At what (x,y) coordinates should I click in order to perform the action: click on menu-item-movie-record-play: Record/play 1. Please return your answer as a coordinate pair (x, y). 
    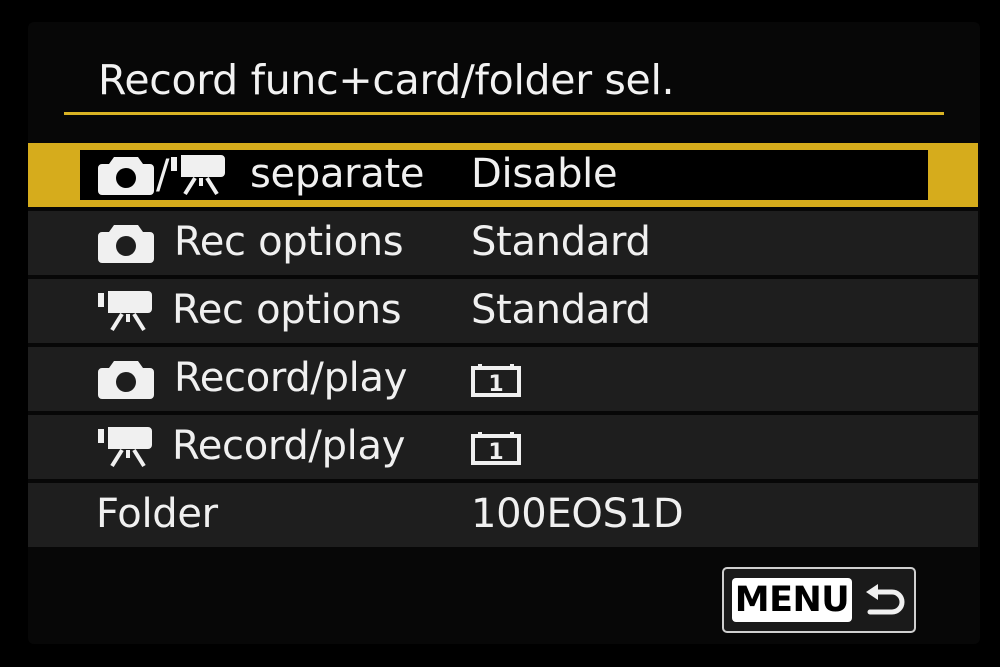
    Looking at the image, I should click on (503, 447).